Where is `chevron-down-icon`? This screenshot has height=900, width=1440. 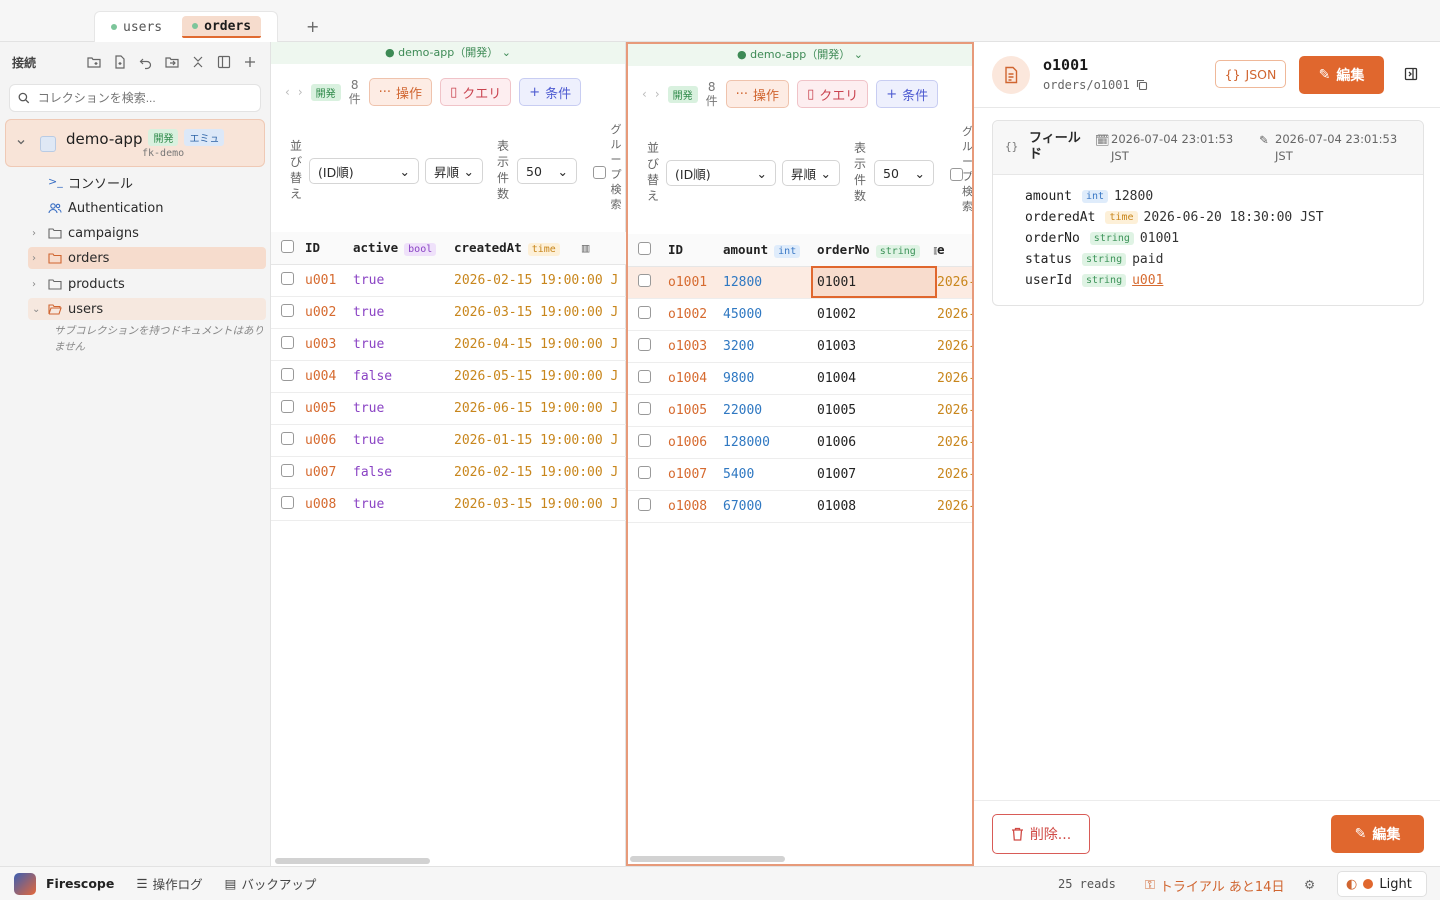 chevron-down-icon is located at coordinates (21, 142).